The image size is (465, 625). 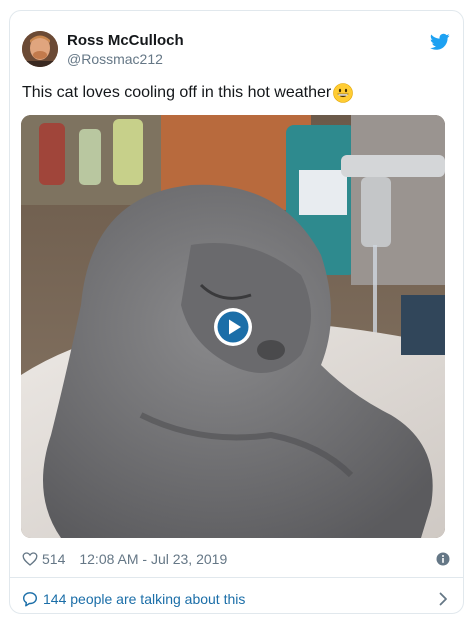 What do you see at coordinates (153, 559) in the screenshot?
I see `timestamp: 12:08 AM - Jul 23, 2019` at bounding box center [153, 559].